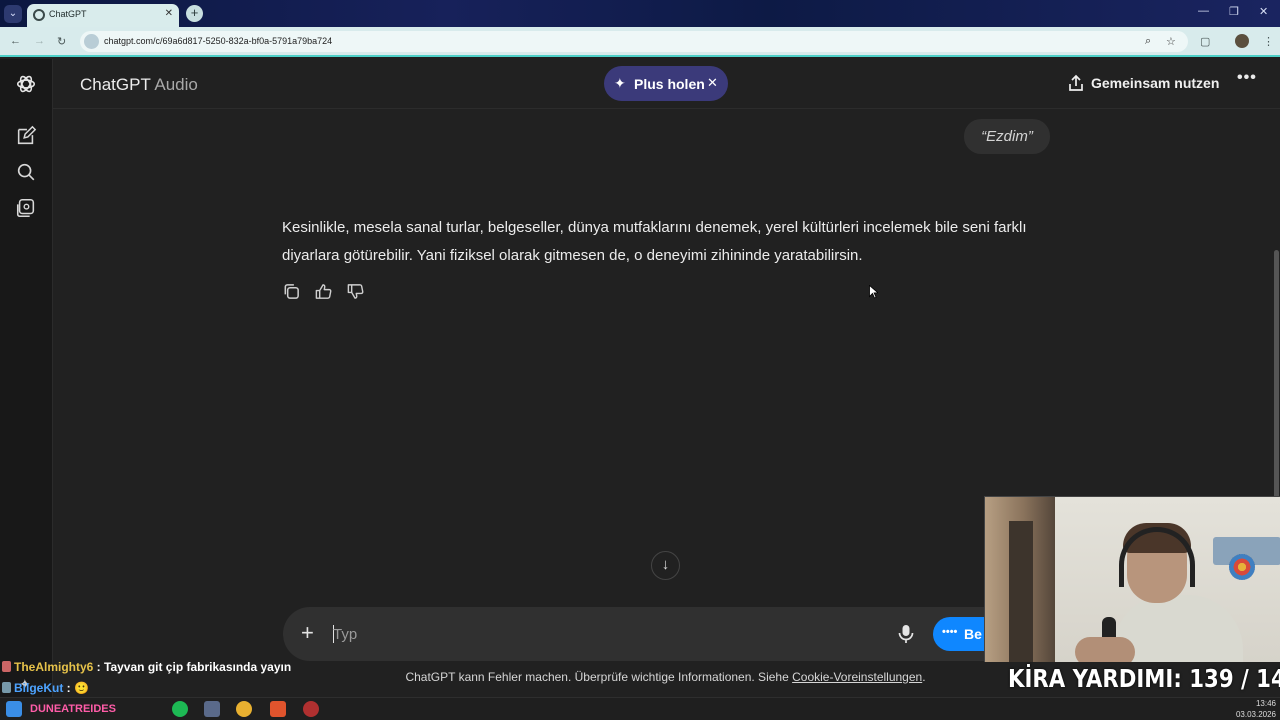  I want to click on model-title: ChatGPT Audio, so click(139, 85).